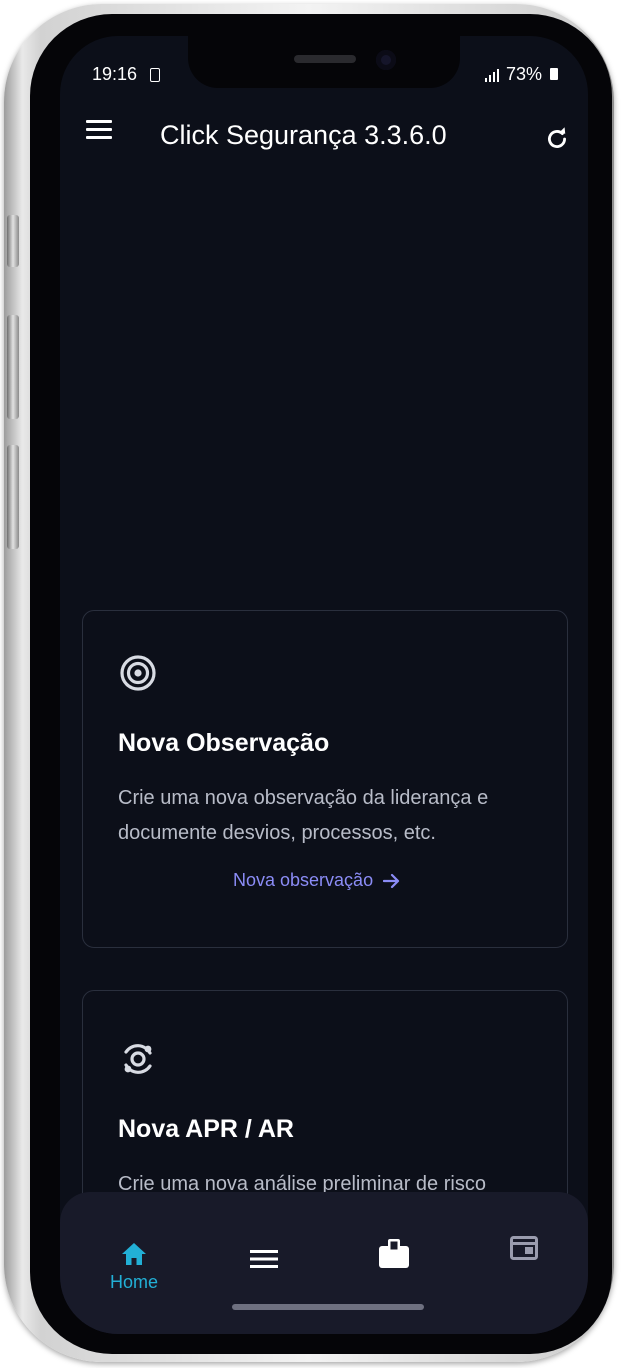  Describe the element at coordinates (386, 60) in the screenshot. I see `front-camera` at that location.